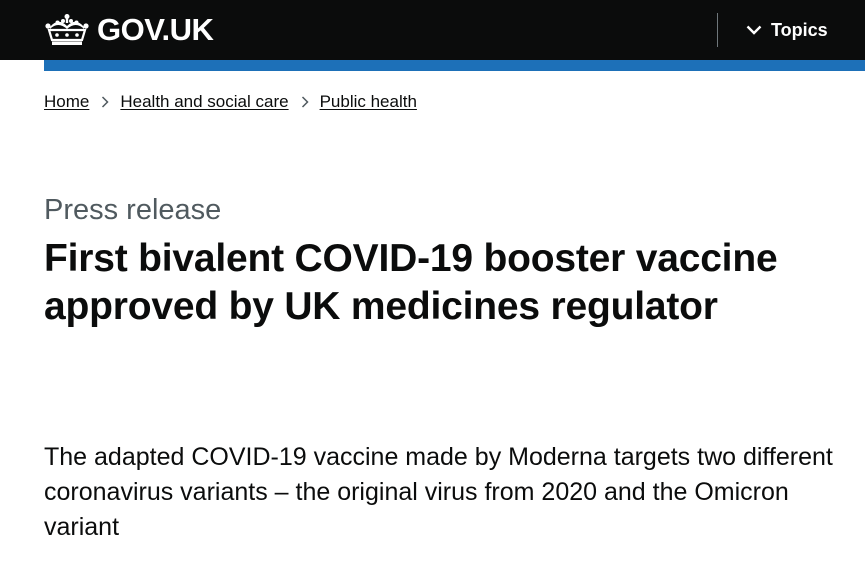 Image resolution: width=865 pixels, height=584 pixels. I want to click on document-type-caption: Press release, so click(133, 210).